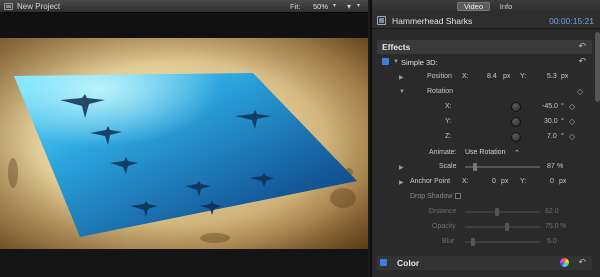  Describe the element at coordinates (473, 6) in the screenshot. I see `tab-video: Video` at that location.